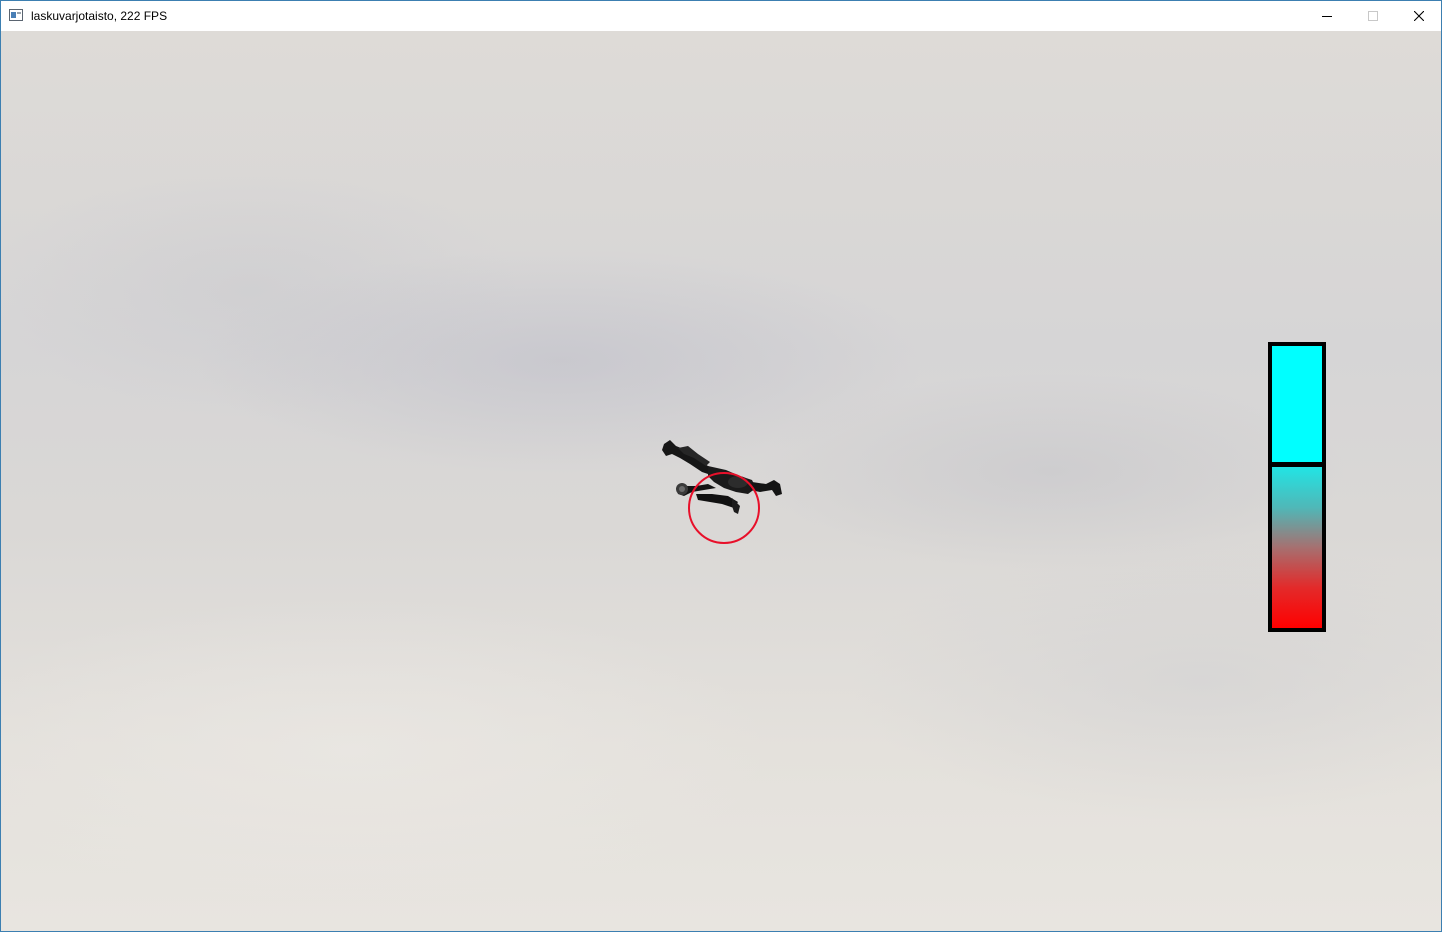 This screenshot has height=932, width=1442. I want to click on close-icon, so click(1419, 16).